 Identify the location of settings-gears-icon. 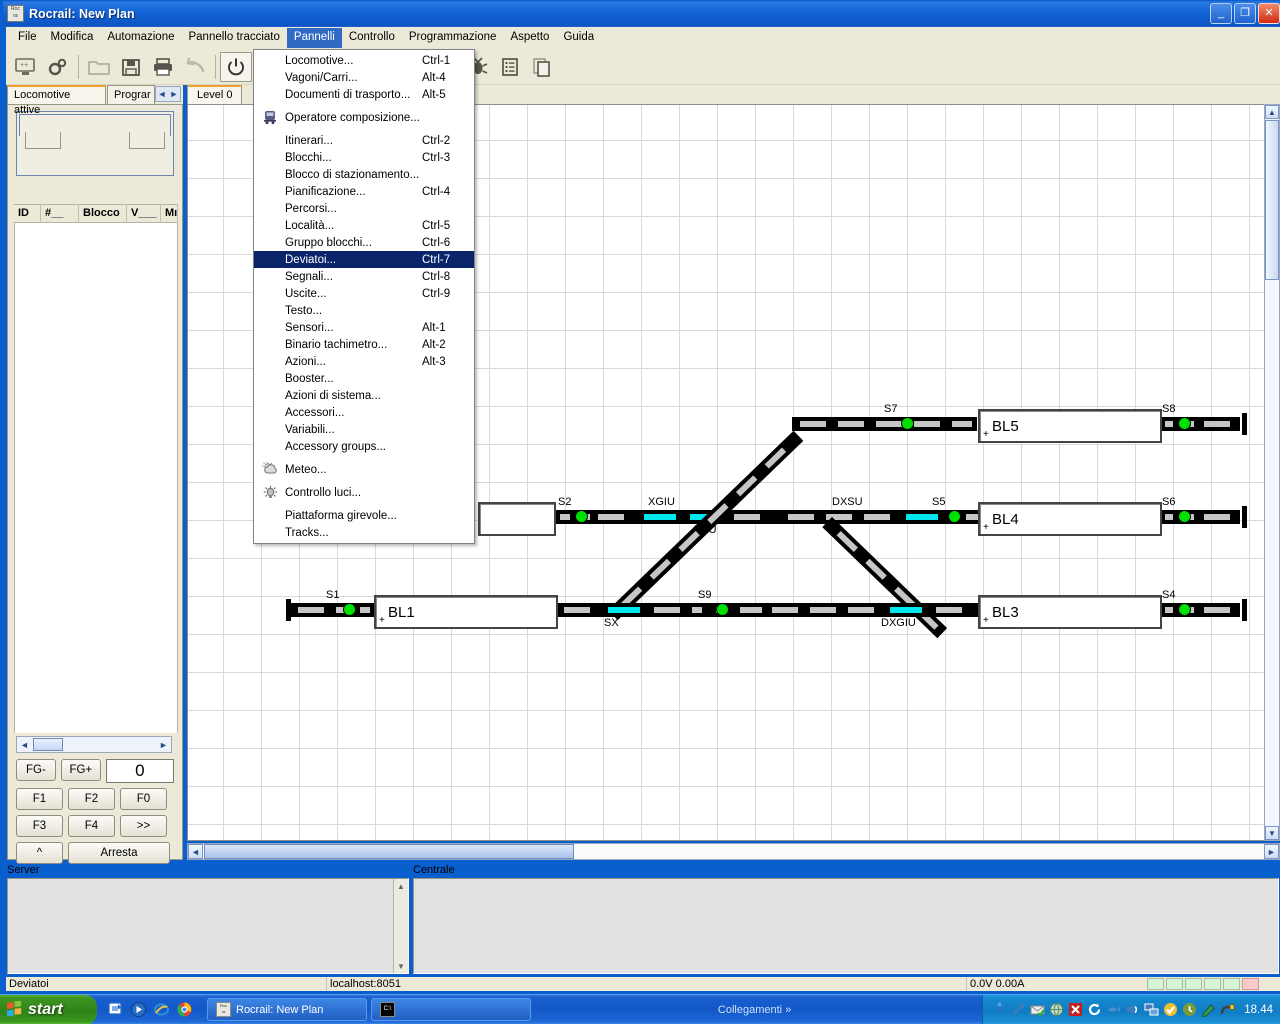
(58, 67).